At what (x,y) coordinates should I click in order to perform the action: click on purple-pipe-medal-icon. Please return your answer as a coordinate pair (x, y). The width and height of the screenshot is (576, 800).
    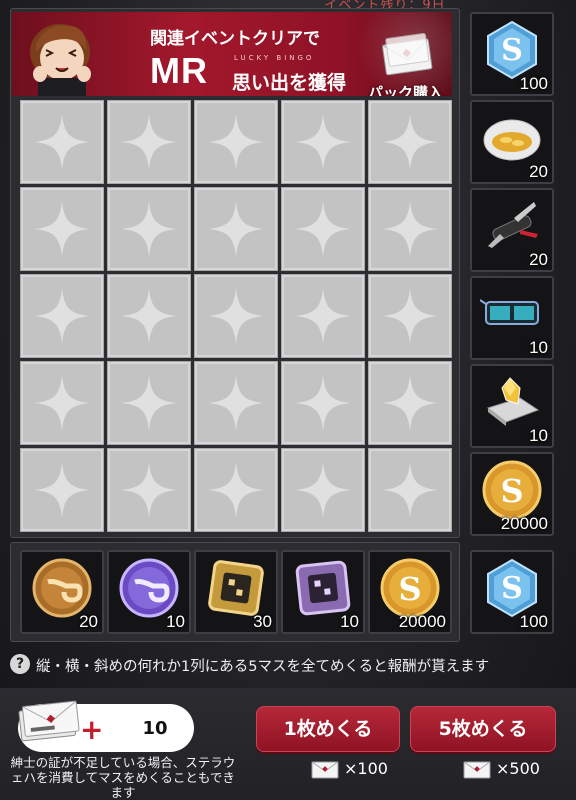
    Looking at the image, I should click on (149, 588).